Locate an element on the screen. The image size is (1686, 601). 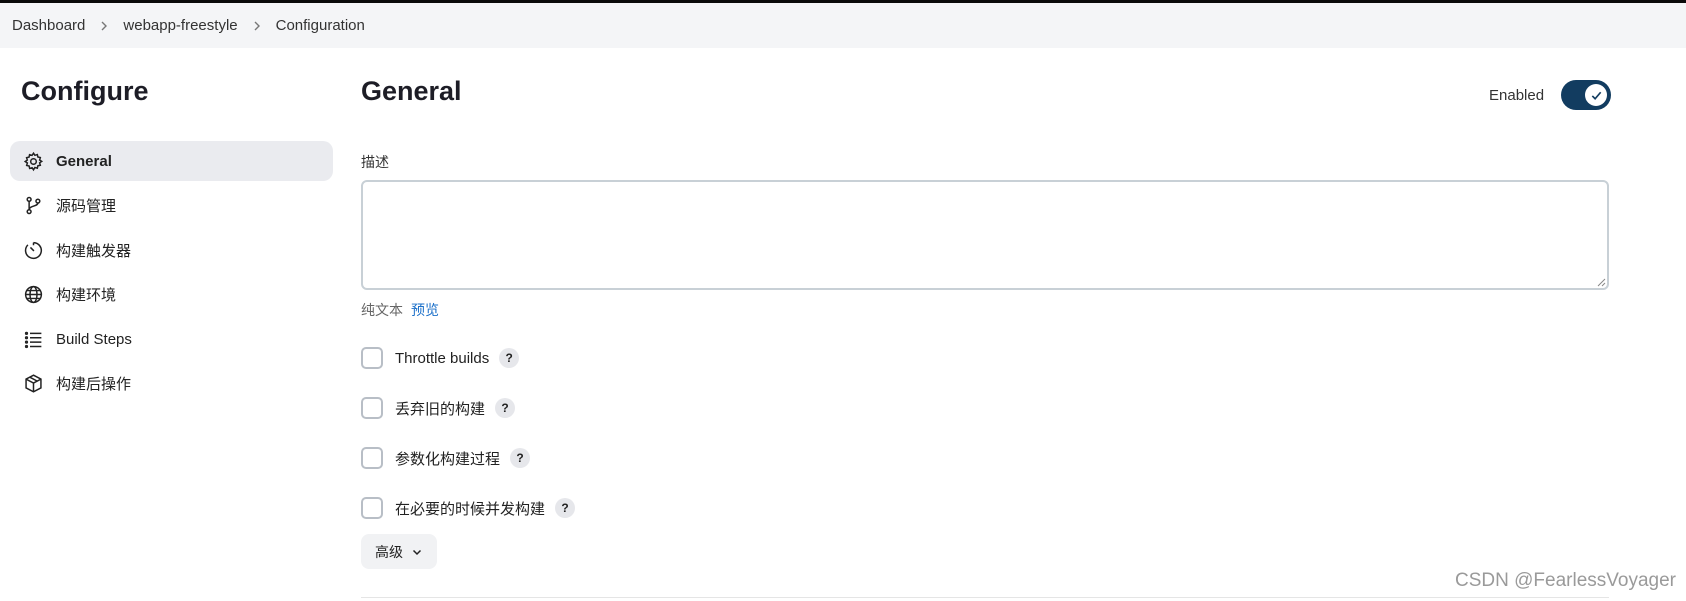
breadcrumb-project: webapp-freestyle is located at coordinates (180, 25).